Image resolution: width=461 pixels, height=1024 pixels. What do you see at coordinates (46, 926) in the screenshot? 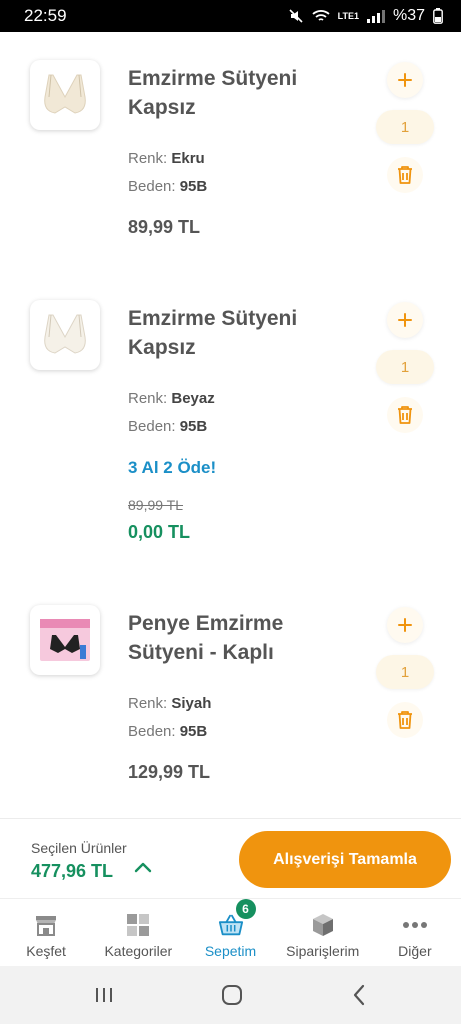
I see `store-icon` at bounding box center [46, 926].